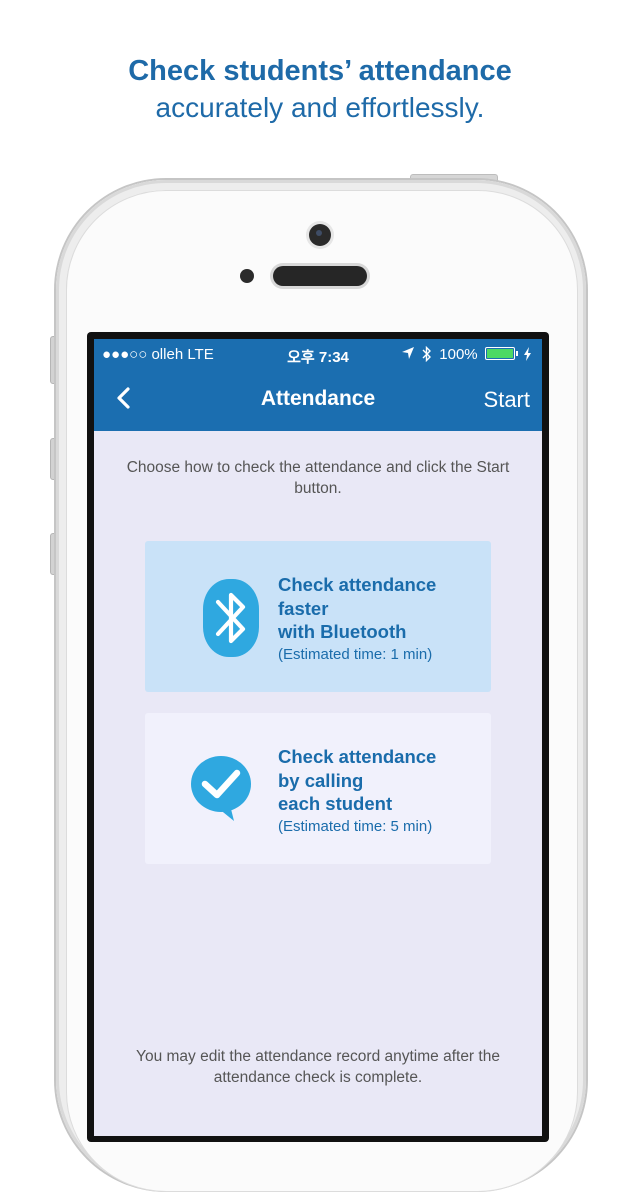  I want to click on earpiece-speaker, so click(320, 276).